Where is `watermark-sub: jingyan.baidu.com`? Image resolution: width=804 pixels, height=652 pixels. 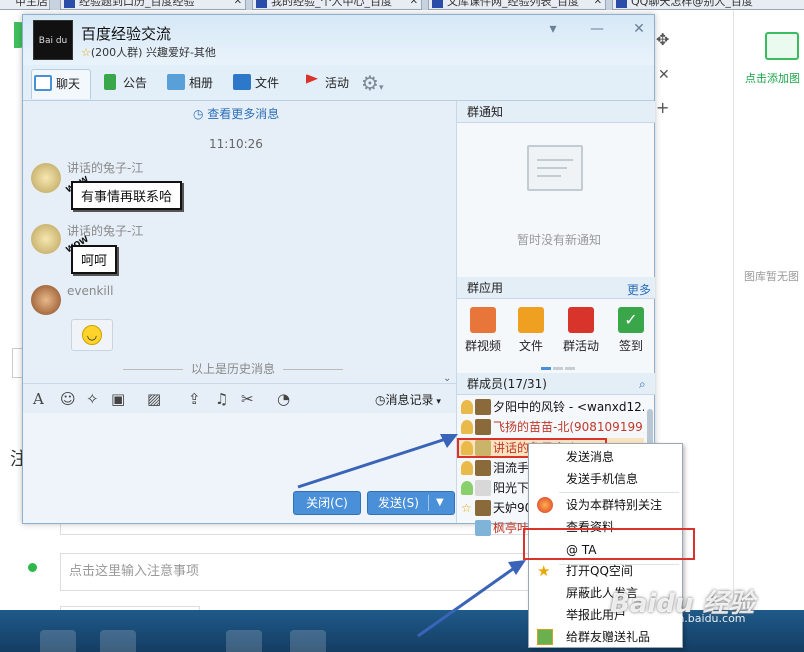
watermark-sub: jingyan.baidu.com is located at coordinates (695, 618).